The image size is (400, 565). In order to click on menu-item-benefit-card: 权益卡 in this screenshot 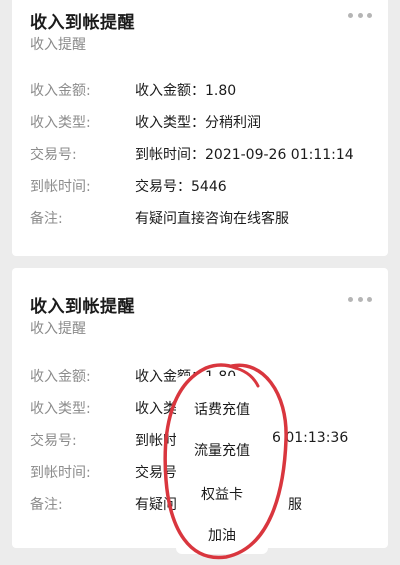, I will do `click(222, 494)`.